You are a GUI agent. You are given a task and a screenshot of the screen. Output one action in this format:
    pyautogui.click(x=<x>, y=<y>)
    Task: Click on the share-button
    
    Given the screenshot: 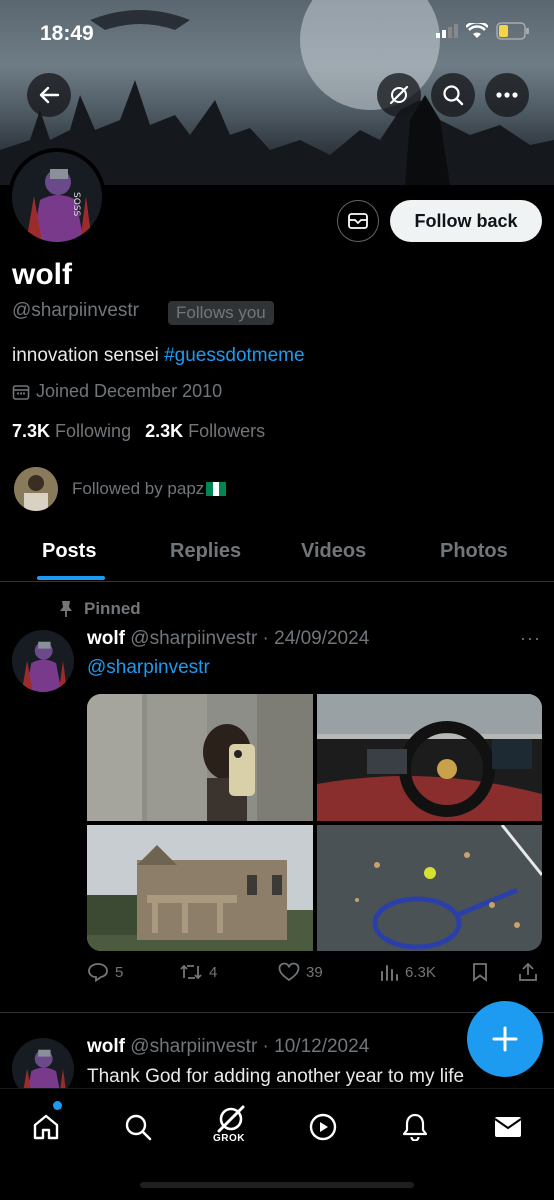 What is the action you would take?
    pyautogui.click(x=528, y=972)
    